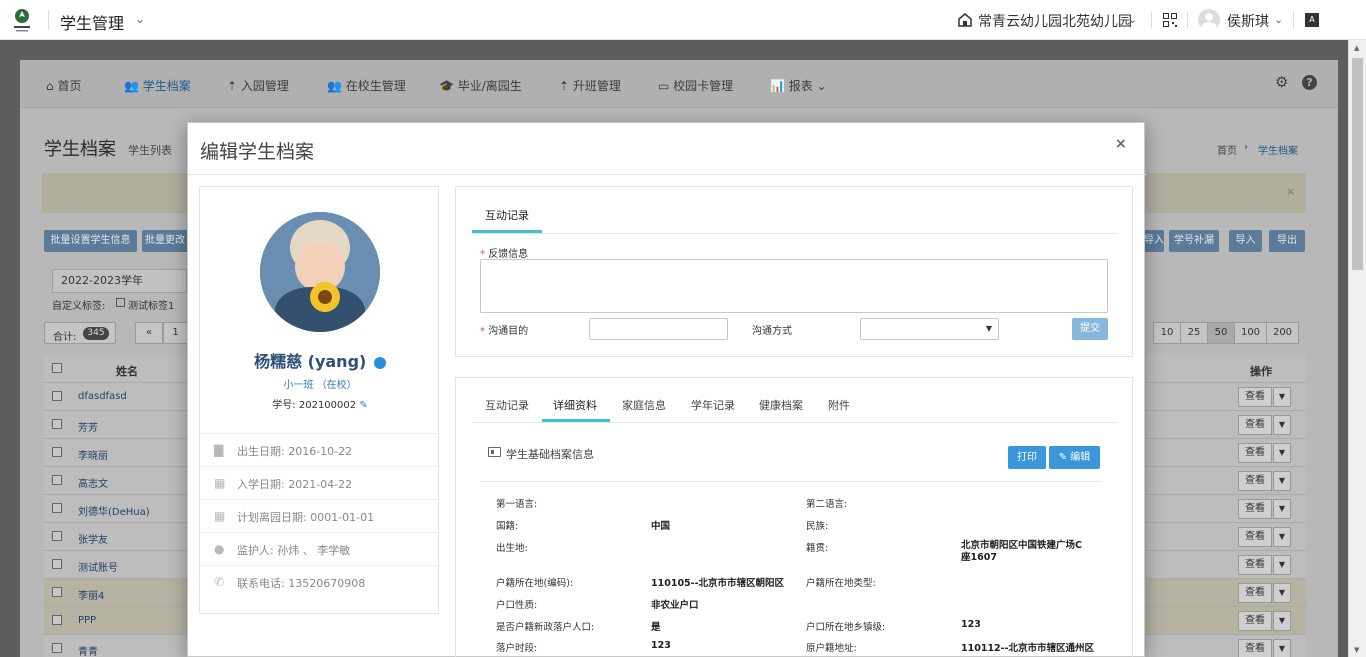  What do you see at coordinates (119, 453) in the screenshot?
I see `table-row: 李晓丽` at bounding box center [119, 453].